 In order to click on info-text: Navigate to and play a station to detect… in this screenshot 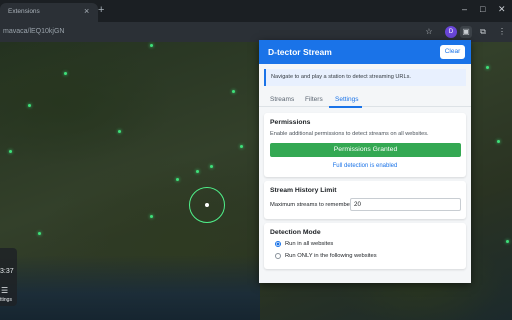, I will do `click(341, 77)`.